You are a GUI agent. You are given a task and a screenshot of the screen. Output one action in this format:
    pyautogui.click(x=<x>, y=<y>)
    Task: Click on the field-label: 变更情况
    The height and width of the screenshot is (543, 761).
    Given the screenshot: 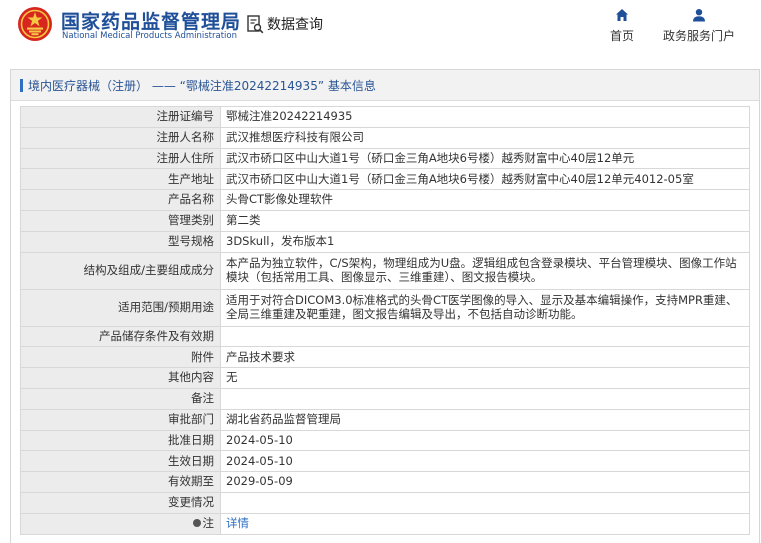 What is the action you would take?
    pyautogui.click(x=120, y=502)
    